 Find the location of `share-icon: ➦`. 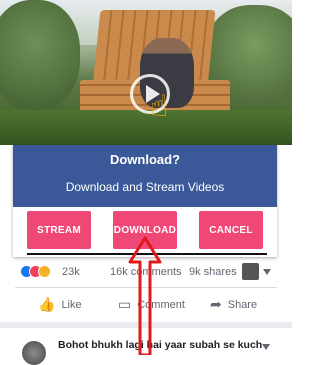

share-icon: ➦ is located at coordinates (216, 304).